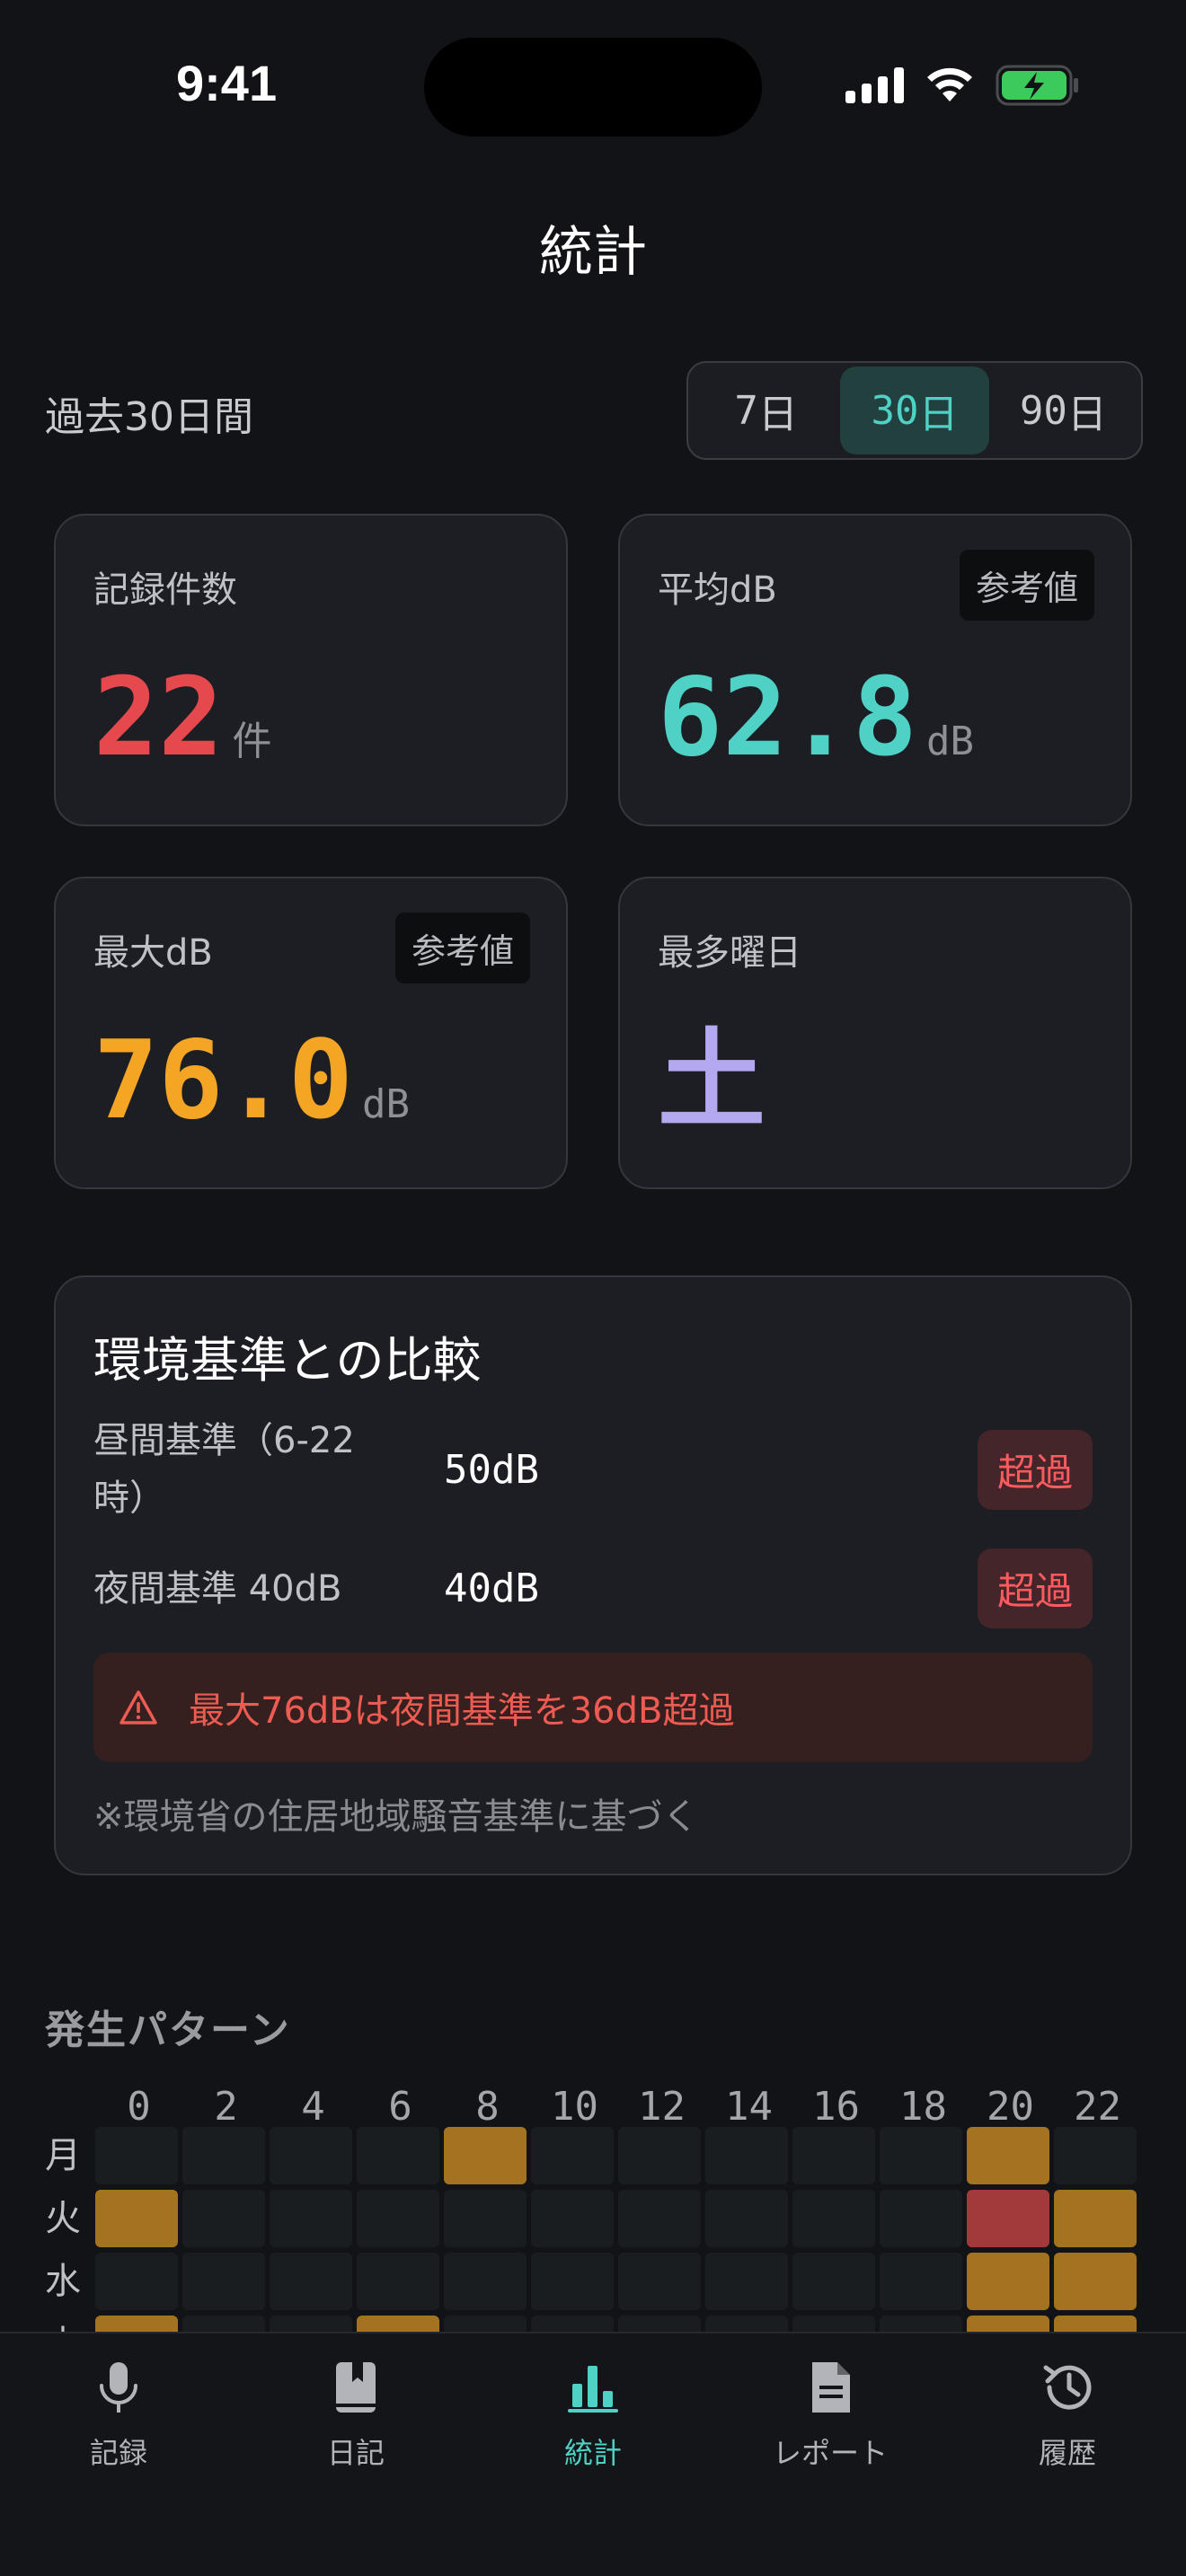  Describe the element at coordinates (1037, 85) in the screenshot. I see `battery-charging-icon` at that location.